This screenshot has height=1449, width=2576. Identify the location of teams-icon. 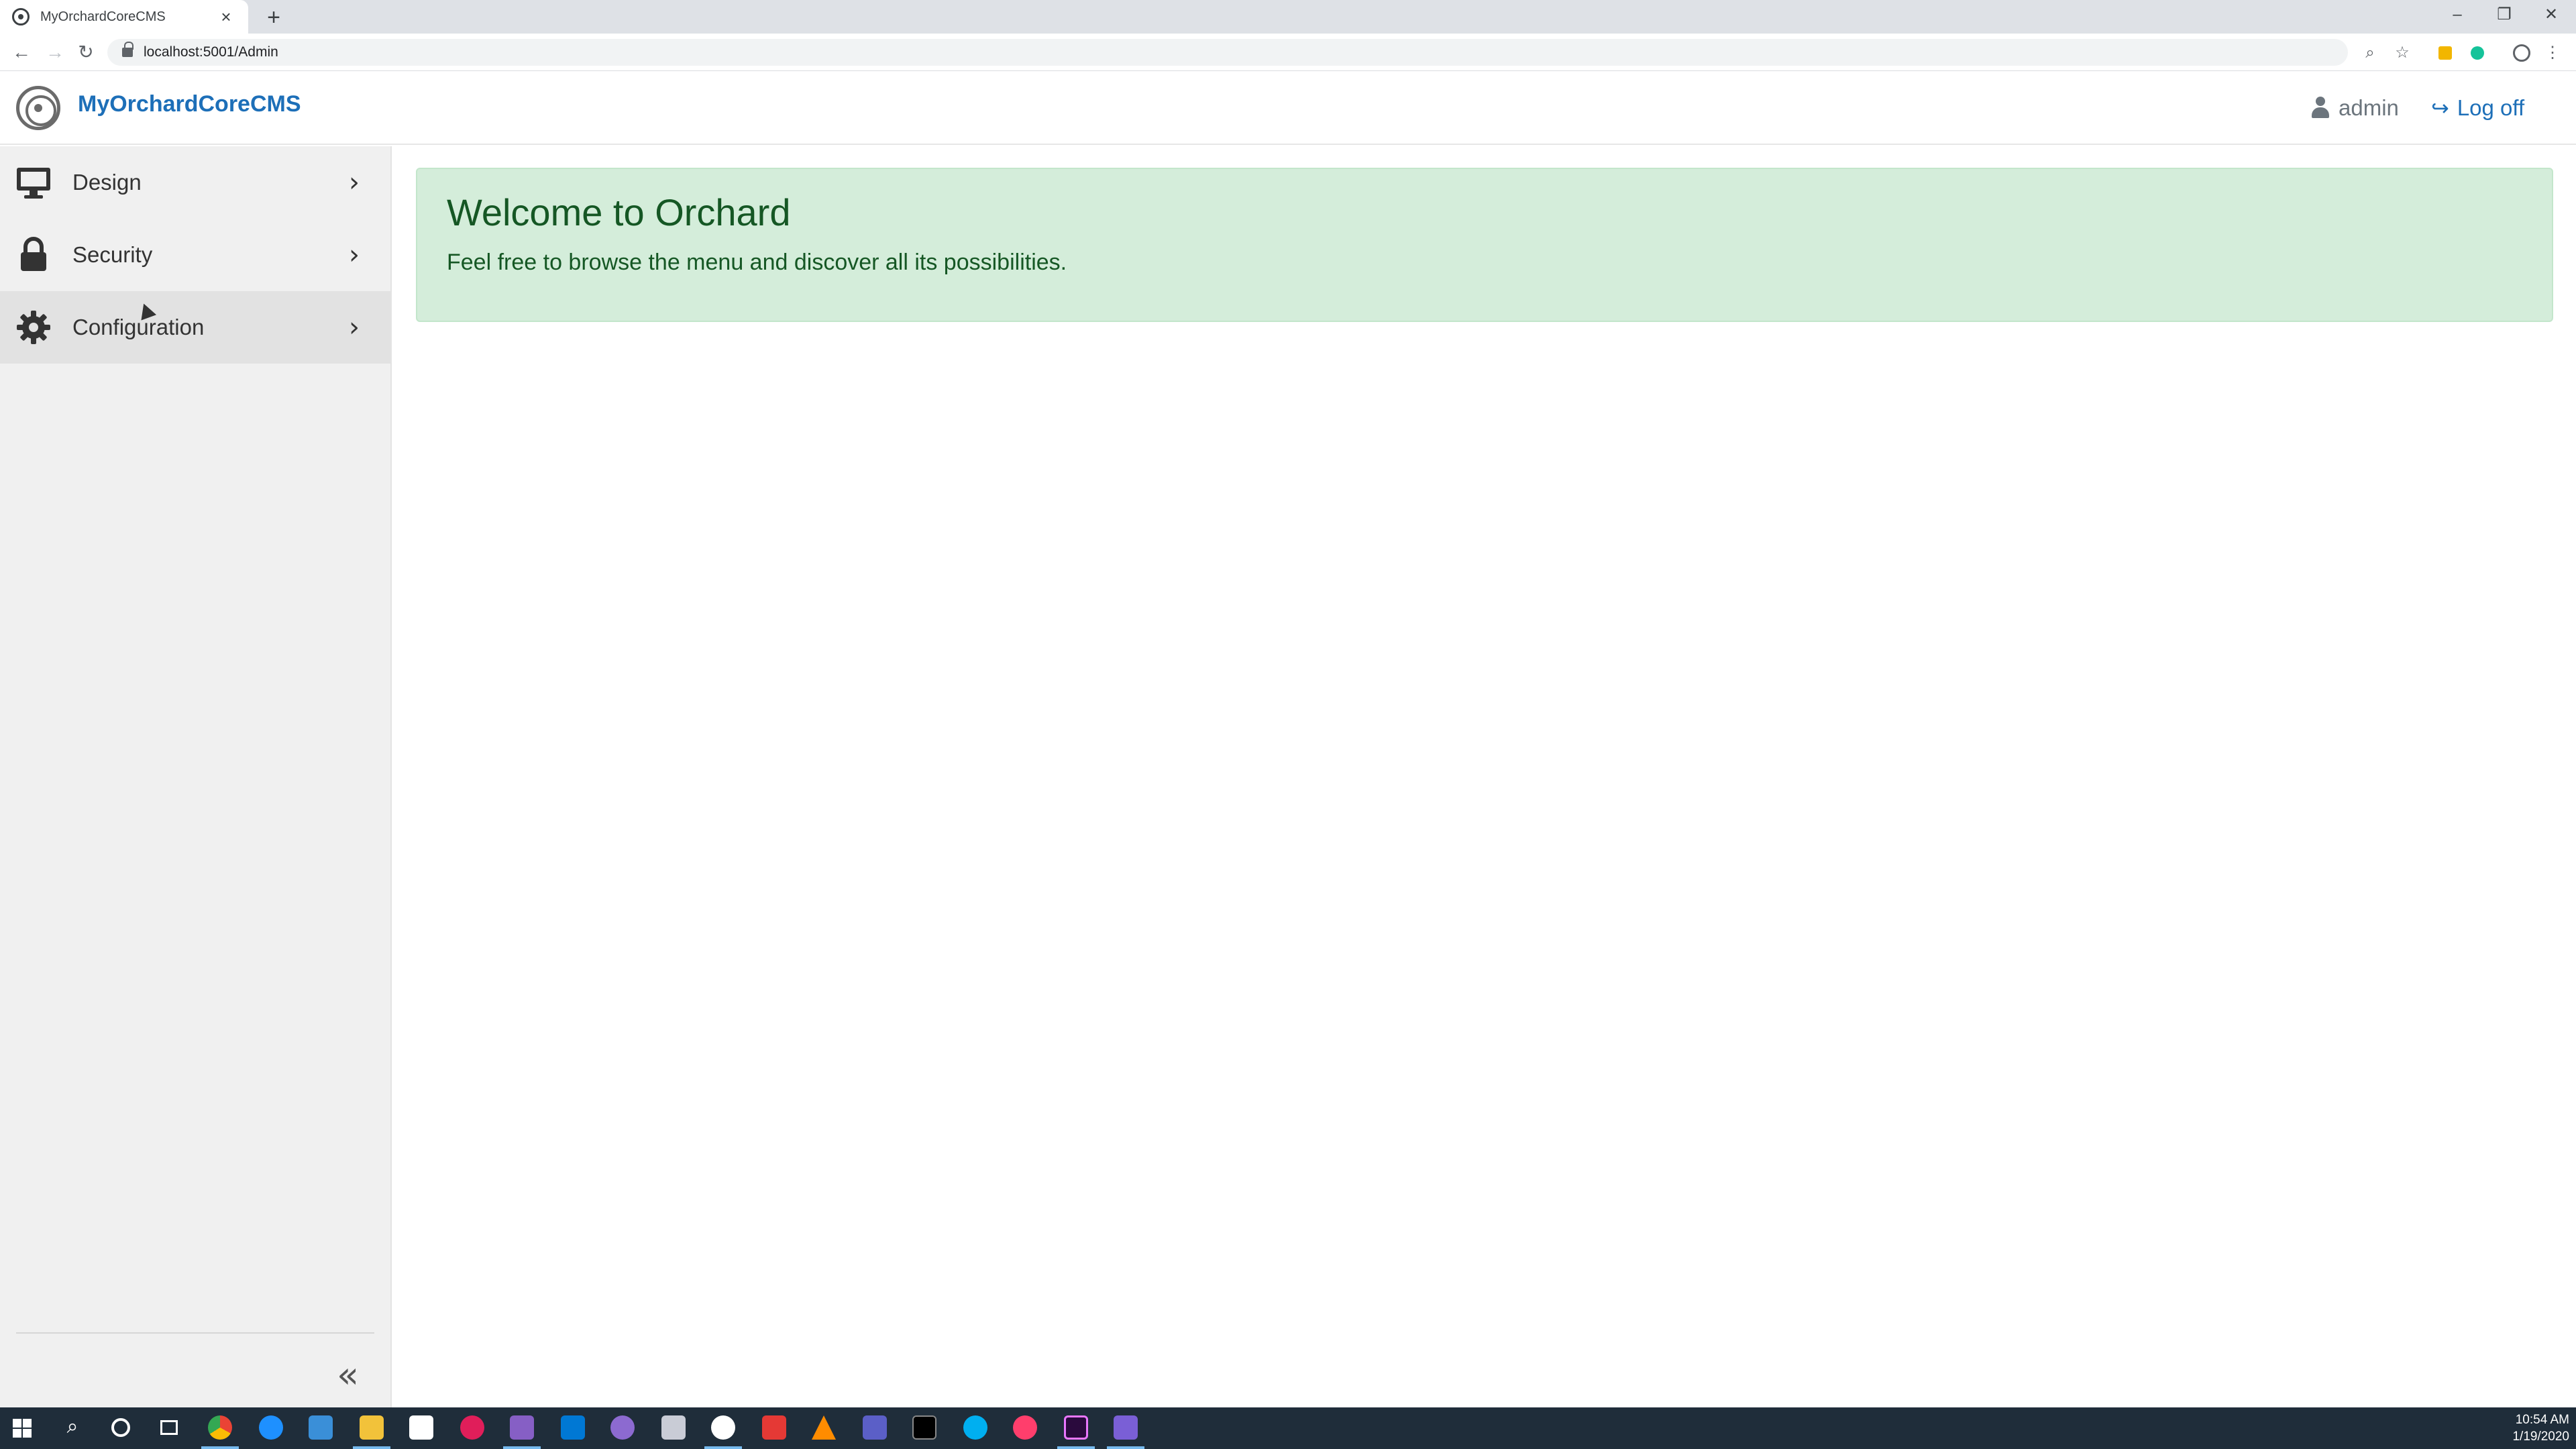
(875, 1427).